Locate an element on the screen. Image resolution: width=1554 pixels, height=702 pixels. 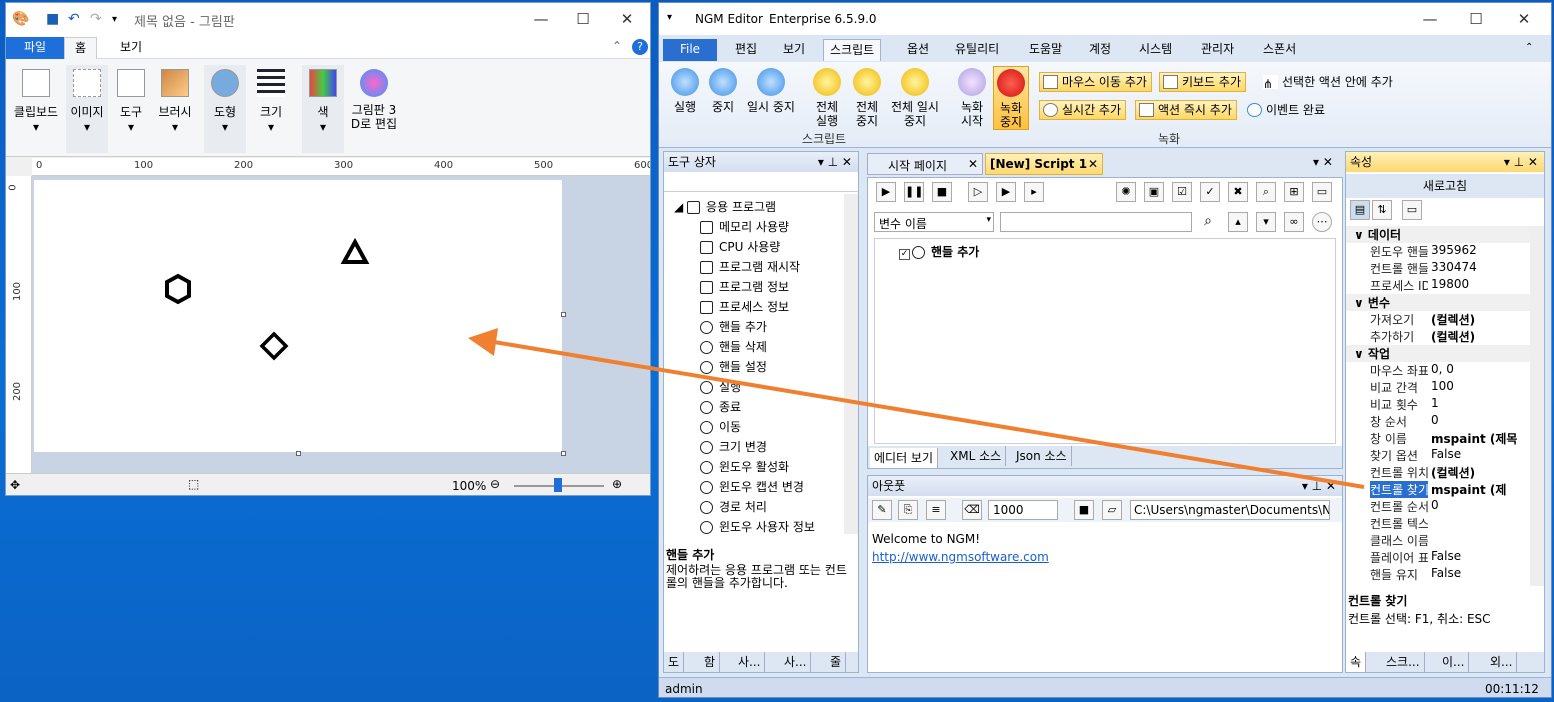
menu-utility: 유틸리티 is located at coordinates (977, 50).